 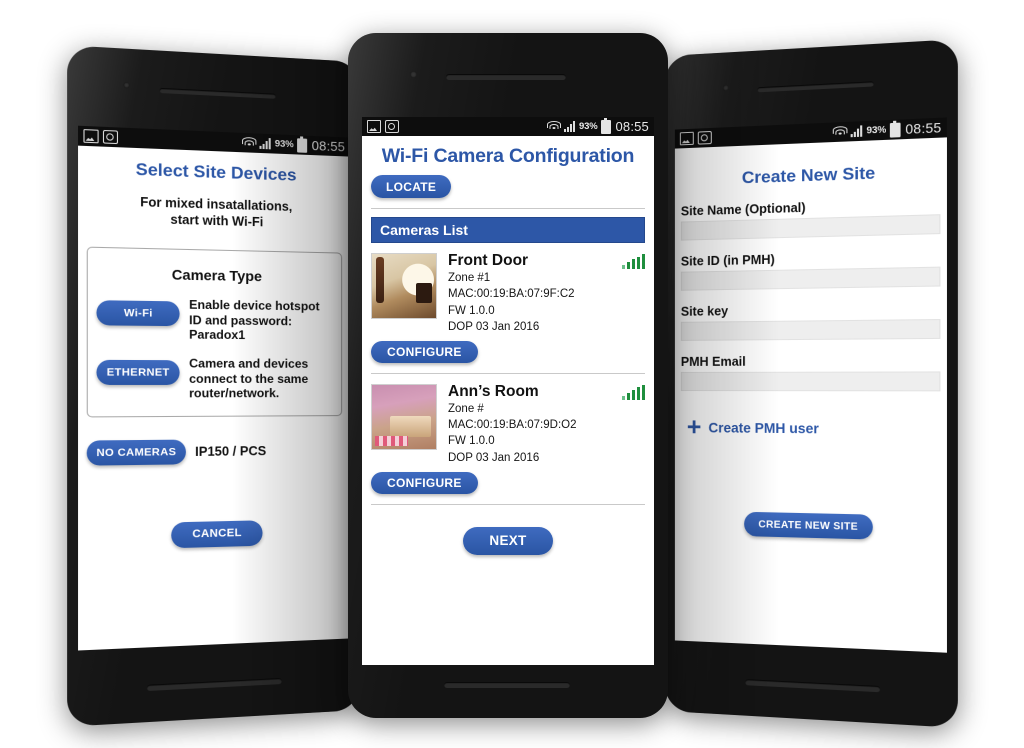 I want to click on field-site-name: Site Name (Optional), so click(x=810, y=218).